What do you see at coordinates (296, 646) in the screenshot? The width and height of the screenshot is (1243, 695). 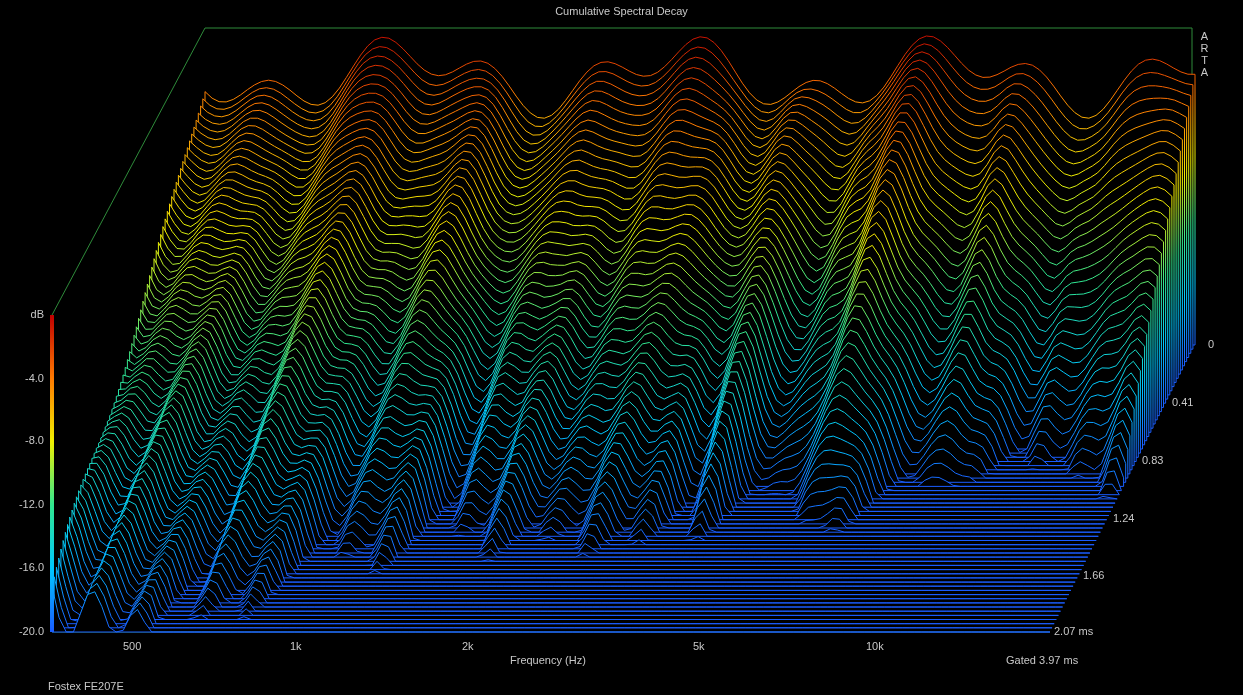 I see `x-tick-label: 1k` at bounding box center [296, 646].